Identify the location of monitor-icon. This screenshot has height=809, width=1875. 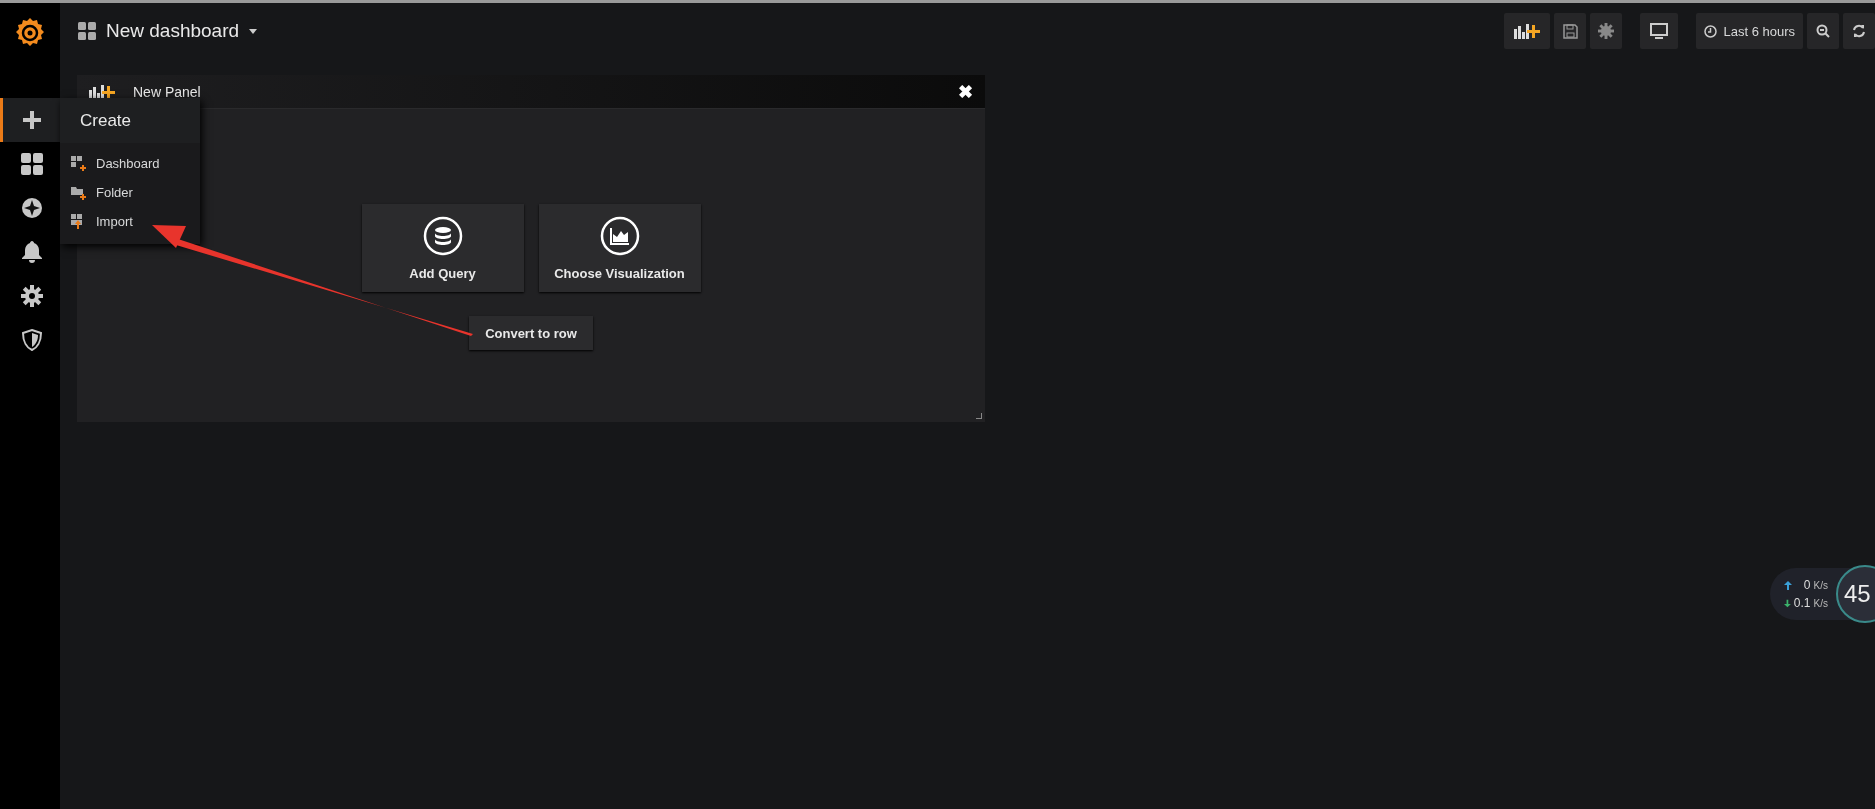
(1659, 31).